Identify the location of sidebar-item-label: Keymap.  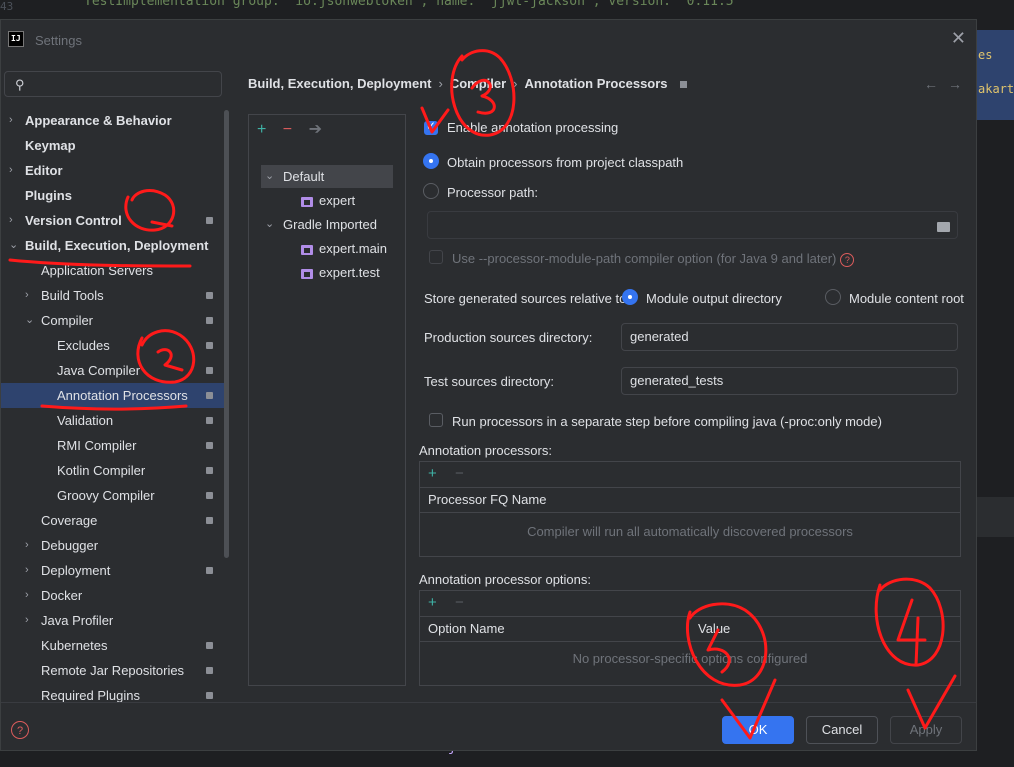
(50, 145).